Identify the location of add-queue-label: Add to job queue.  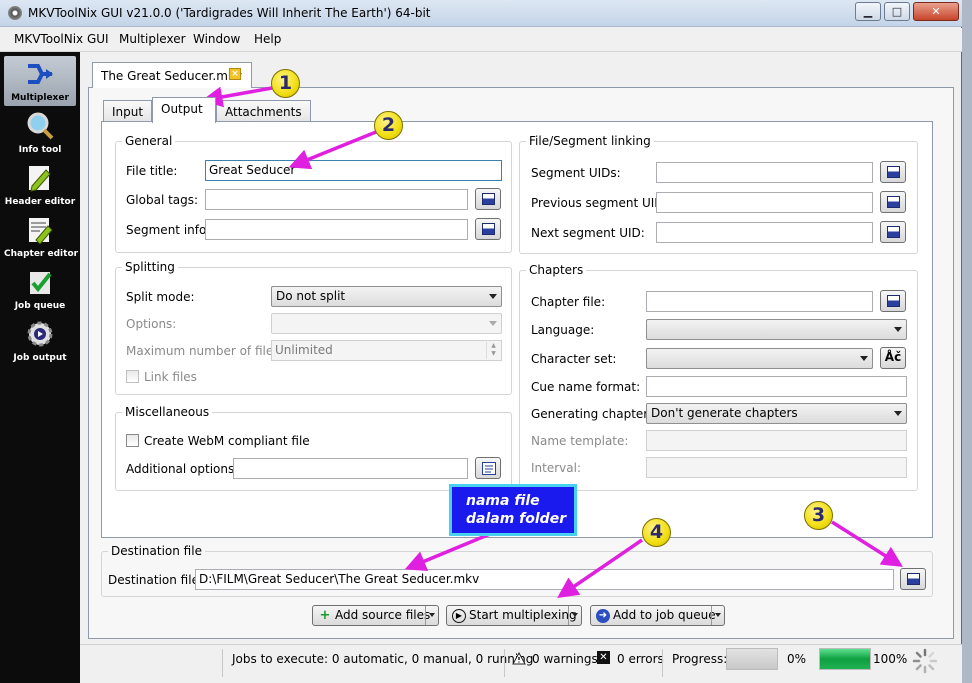
(664, 615).